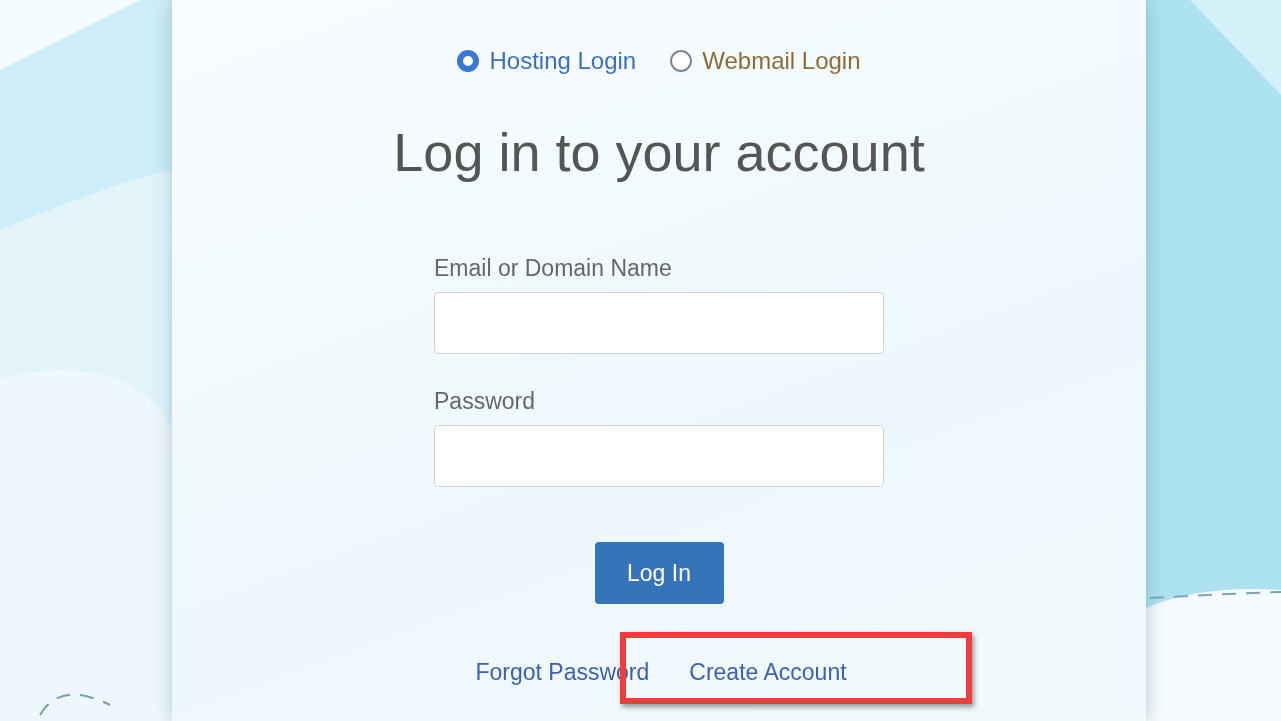 This screenshot has width=1281, height=721. Describe the element at coordinates (485, 401) in the screenshot. I see `field-label: Password` at that location.